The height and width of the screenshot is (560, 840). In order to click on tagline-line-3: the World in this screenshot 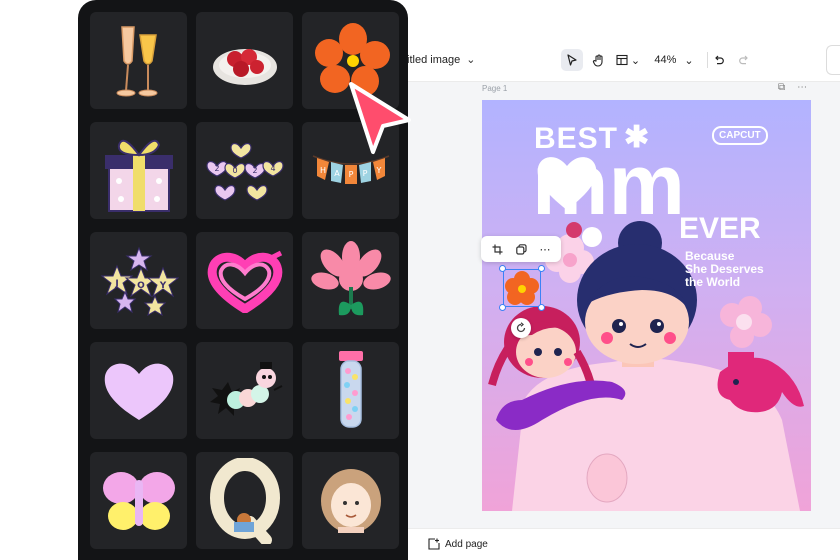, I will do `click(713, 282)`.